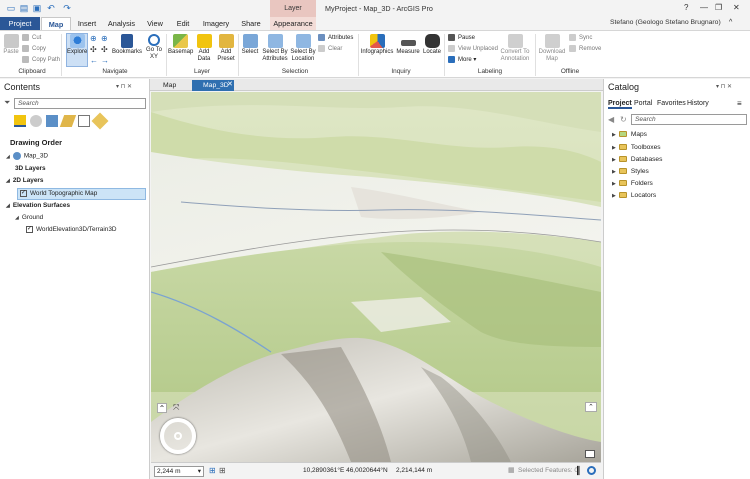  I want to click on tab-map-view: Map, so click(173, 85).